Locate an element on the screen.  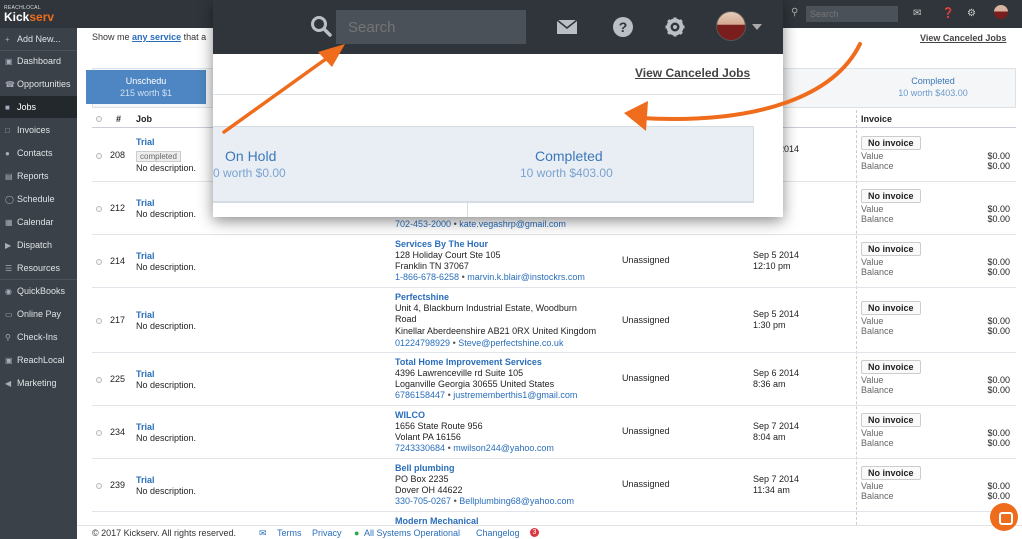
job-description: No description. is located at coordinates (166, 214).